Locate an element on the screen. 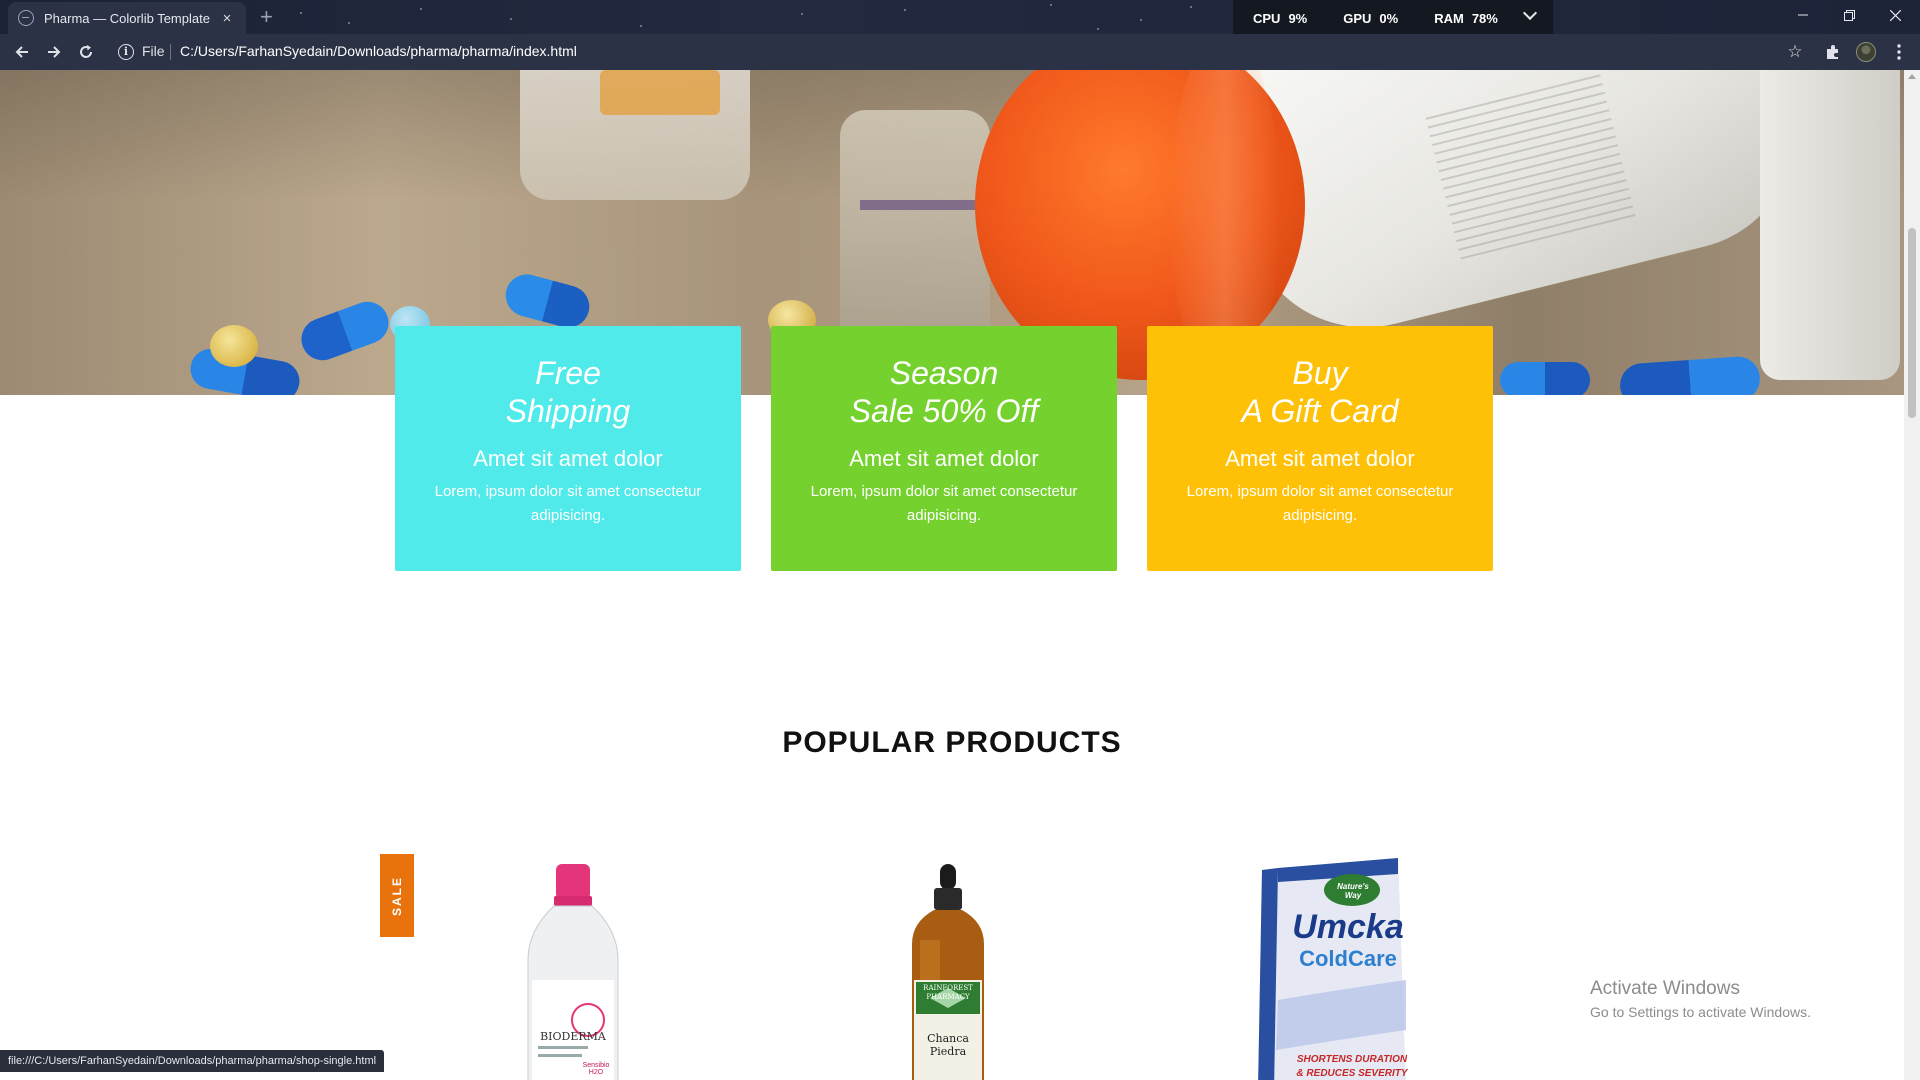 The image size is (1920, 1080). product-claim-1: SHORTENS DURATION is located at coordinates (1352, 1059).